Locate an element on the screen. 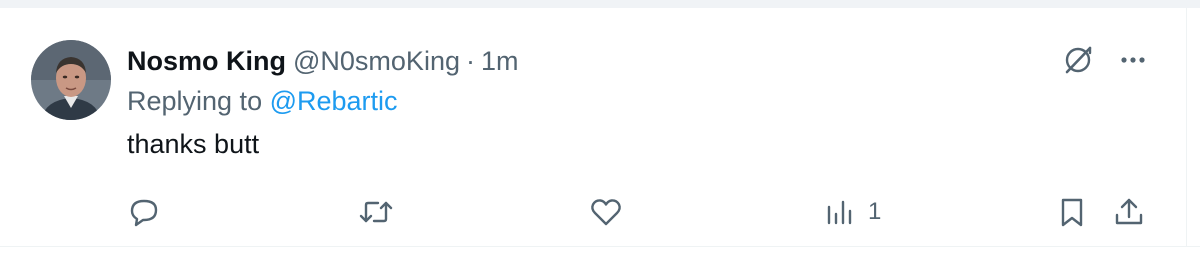 The height and width of the screenshot is (253, 1200). avatar-image is located at coordinates (71, 80).